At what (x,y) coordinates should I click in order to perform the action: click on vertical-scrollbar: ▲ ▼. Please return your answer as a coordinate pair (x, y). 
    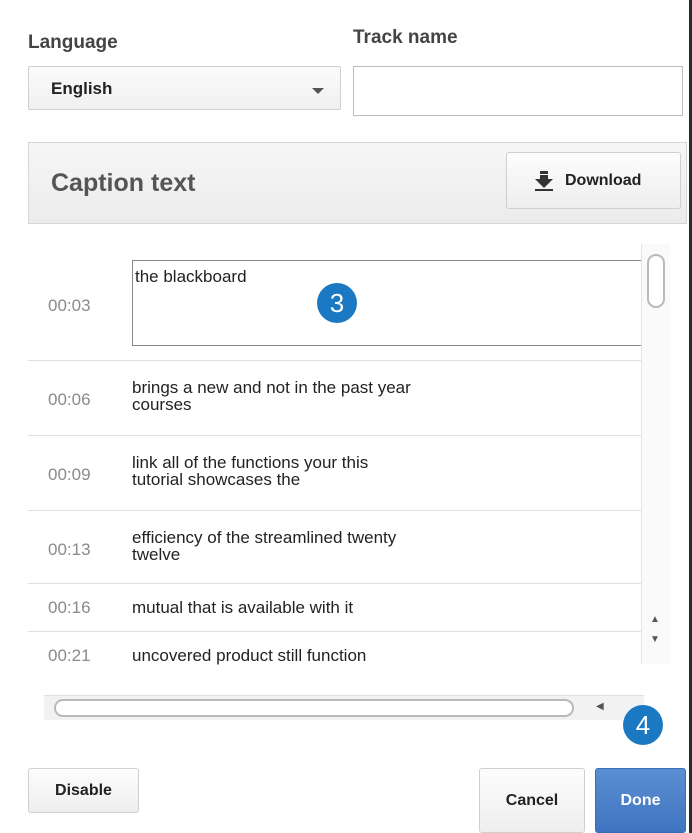
    Looking at the image, I should click on (655, 454).